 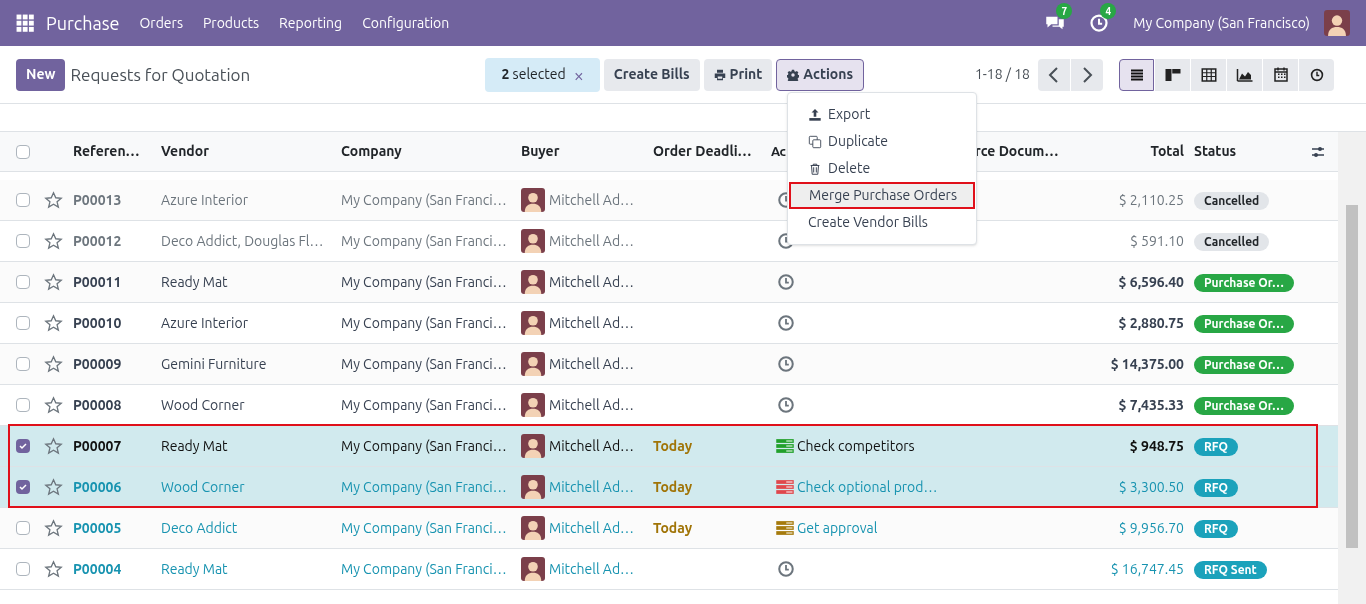 What do you see at coordinates (578, 74) in the screenshot?
I see `clear-selection-button: ×` at bounding box center [578, 74].